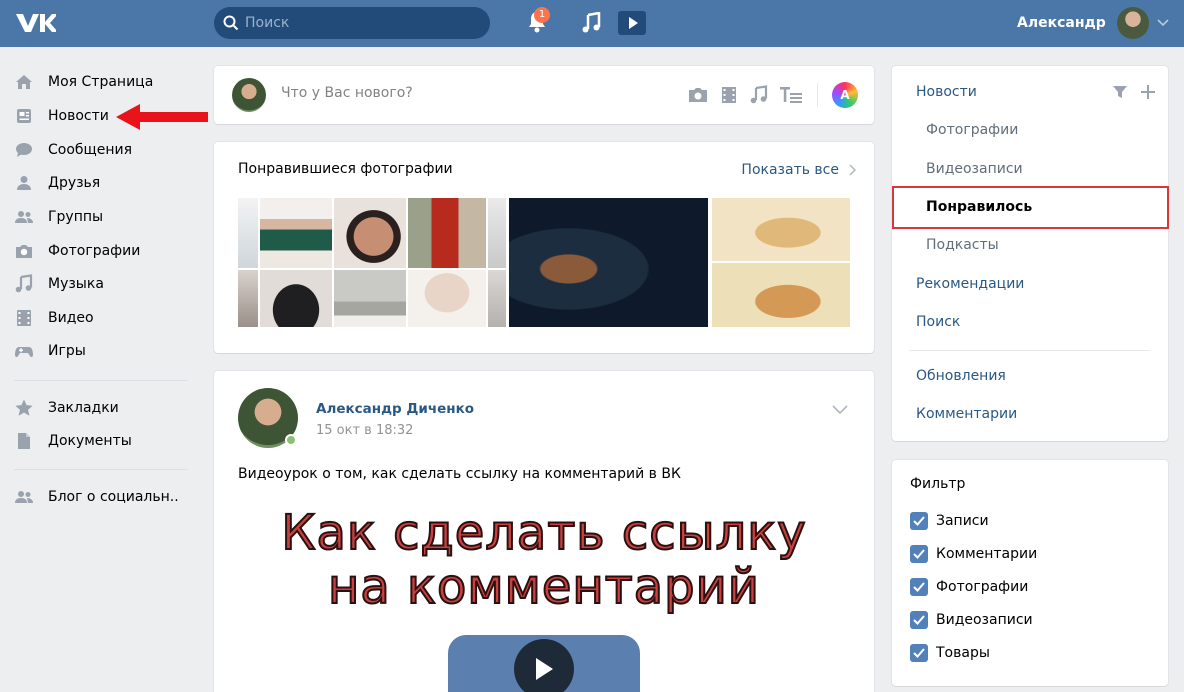 Image resolution: width=1184 pixels, height=692 pixels. What do you see at coordinates (1120, 92) in the screenshot?
I see `filter-icon` at bounding box center [1120, 92].